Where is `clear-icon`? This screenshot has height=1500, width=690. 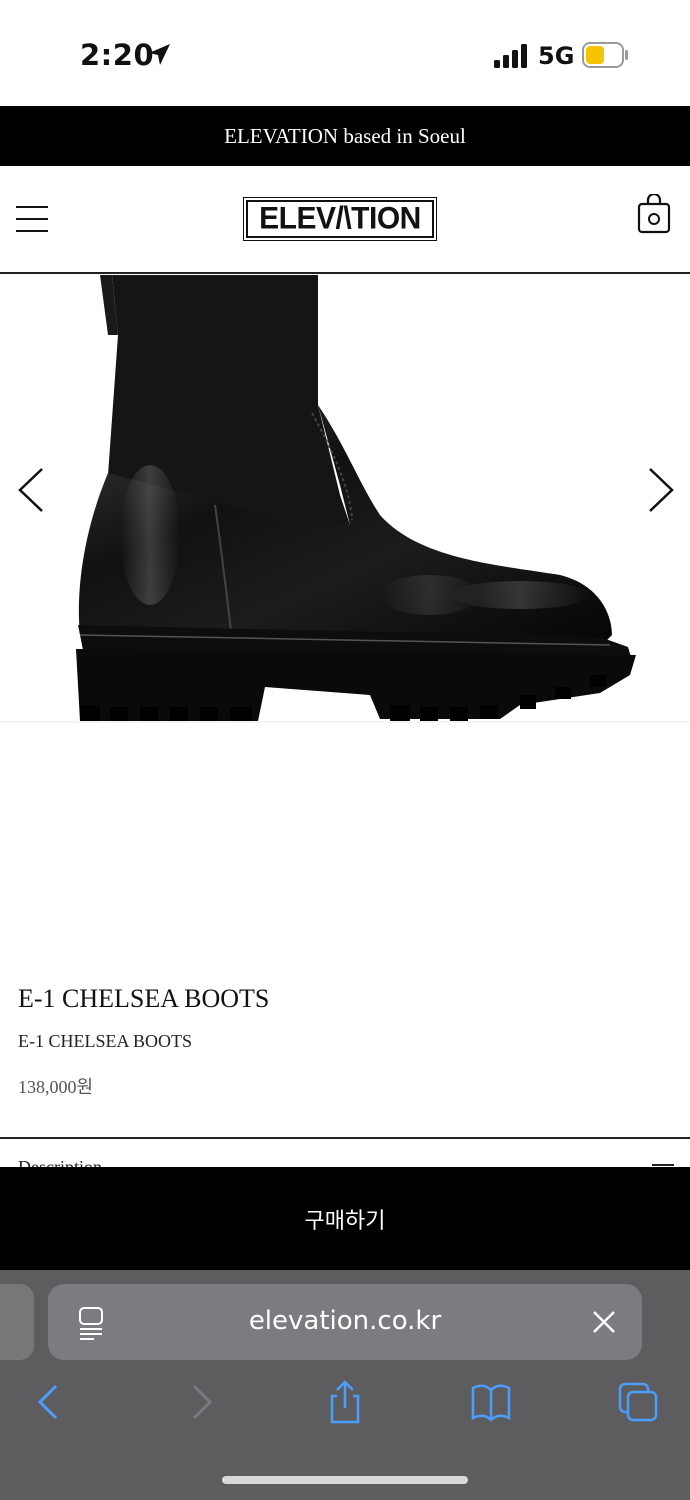
clear-icon is located at coordinates (604, 1322).